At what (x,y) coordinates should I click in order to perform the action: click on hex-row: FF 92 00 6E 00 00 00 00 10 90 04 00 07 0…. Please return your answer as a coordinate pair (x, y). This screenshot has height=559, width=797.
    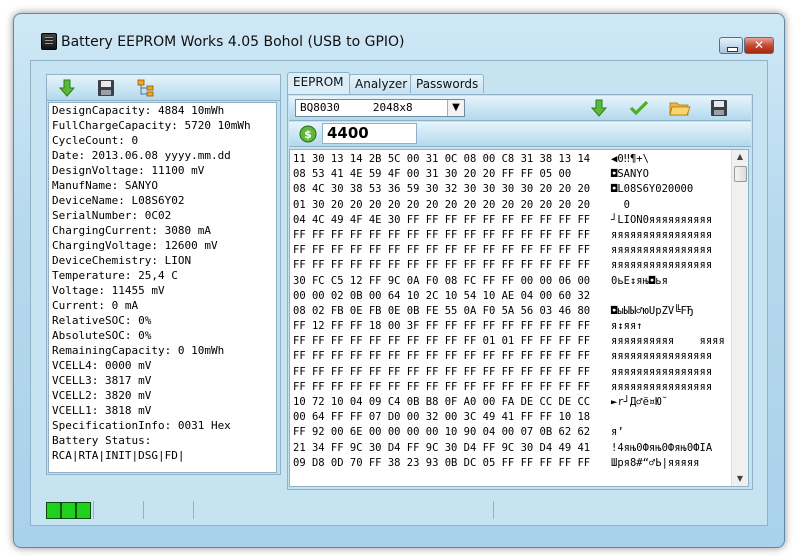
    Looking at the image, I should click on (509, 432).